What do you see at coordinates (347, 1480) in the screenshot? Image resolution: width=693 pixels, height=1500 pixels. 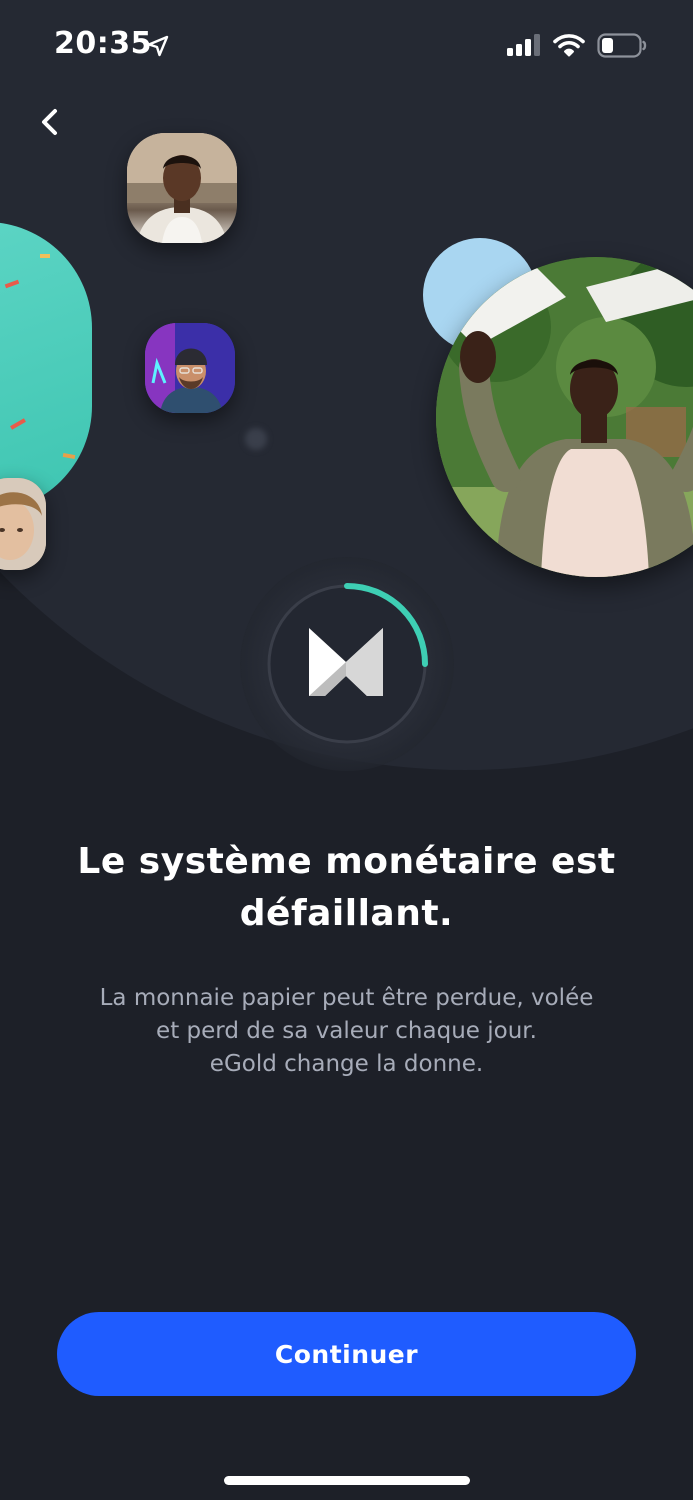 I see `home-indicator` at bounding box center [347, 1480].